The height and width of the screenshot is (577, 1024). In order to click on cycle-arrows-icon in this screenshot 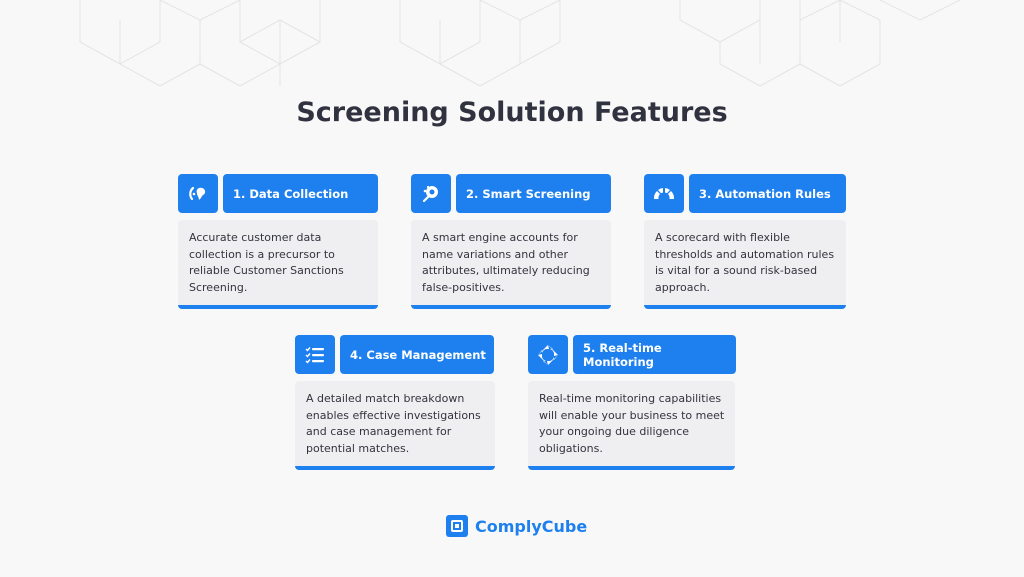, I will do `click(548, 354)`.